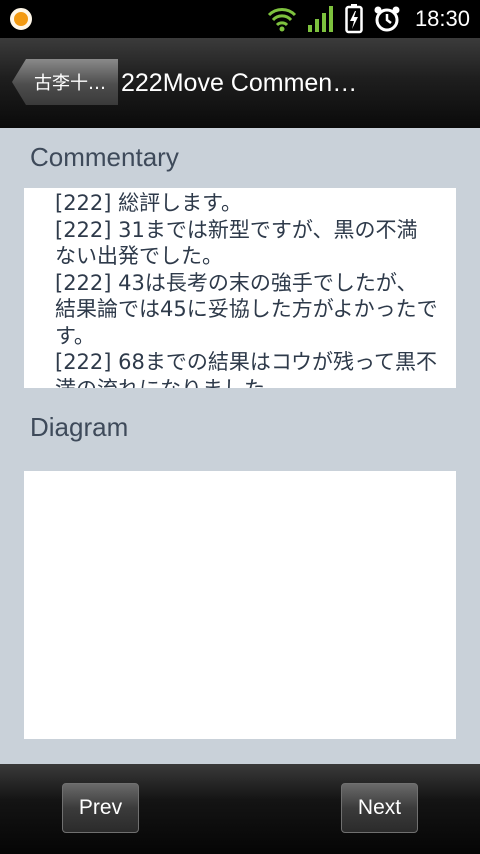 The image size is (480, 854). Describe the element at coordinates (100, 808) in the screenshot. I see `prev-button: Prev` at that location.